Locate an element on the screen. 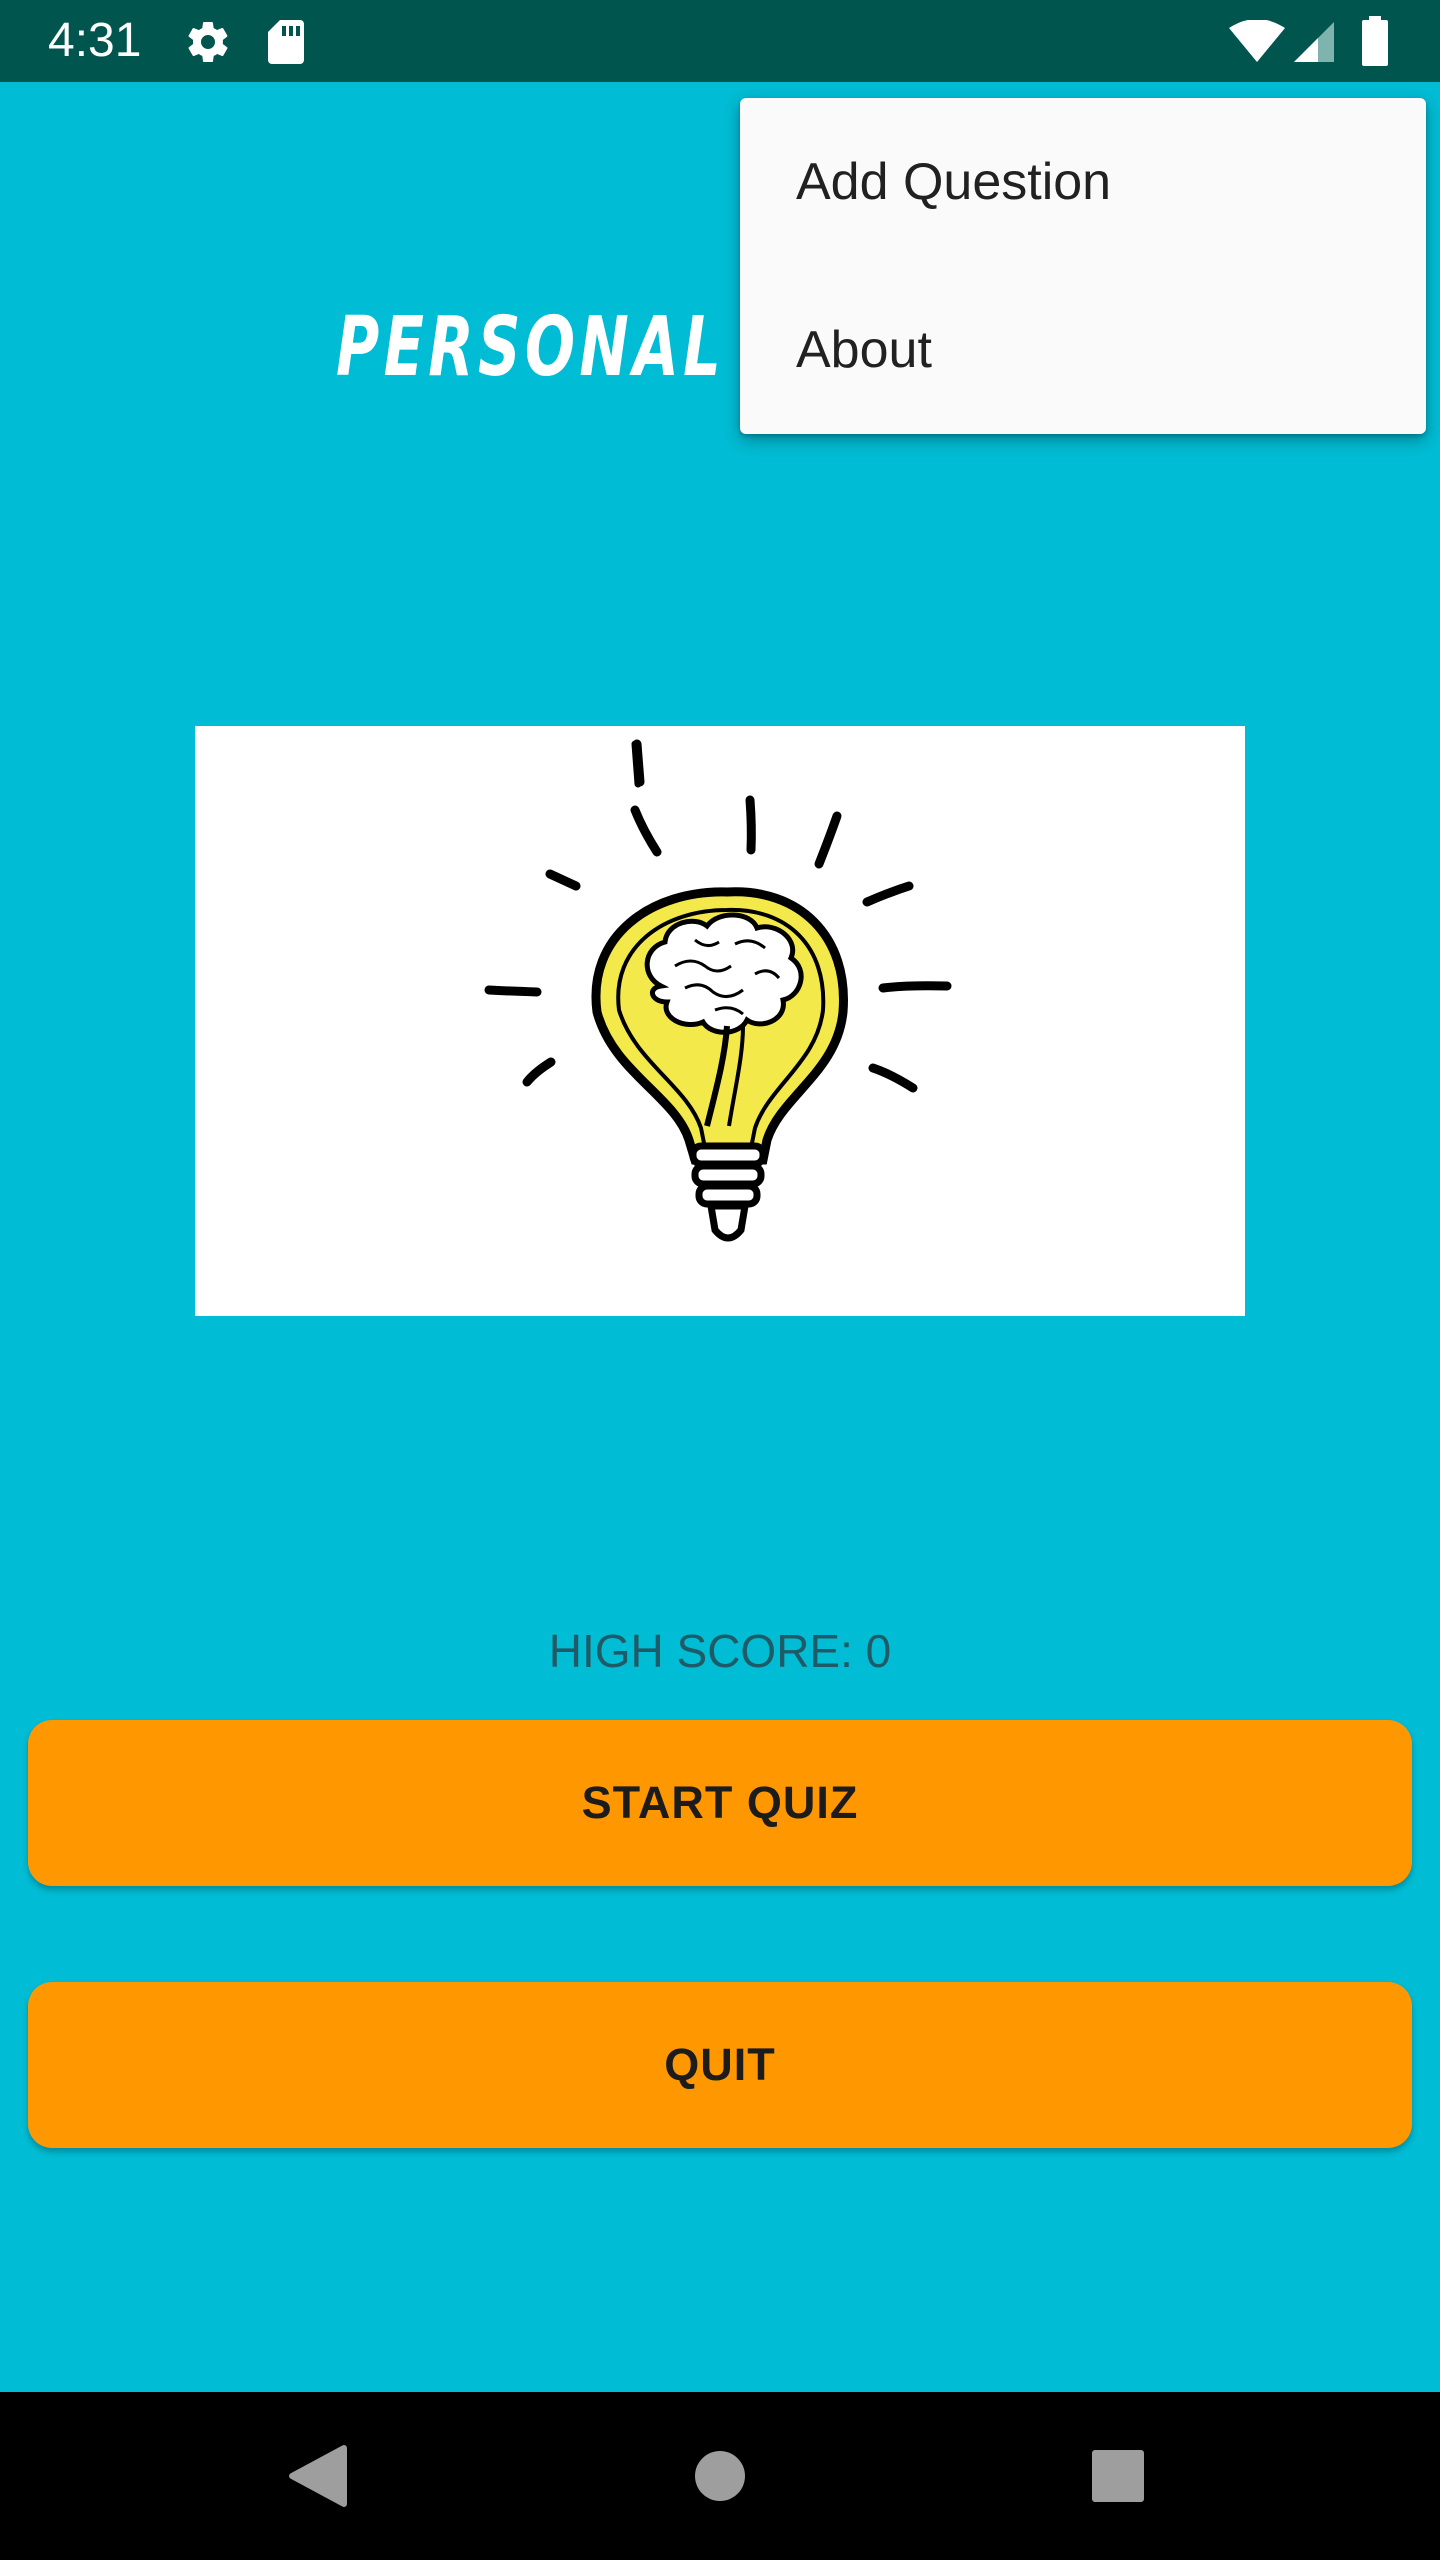 The image size is (1440, 2560). navigation-bar is located at coordinates (720, 2476).